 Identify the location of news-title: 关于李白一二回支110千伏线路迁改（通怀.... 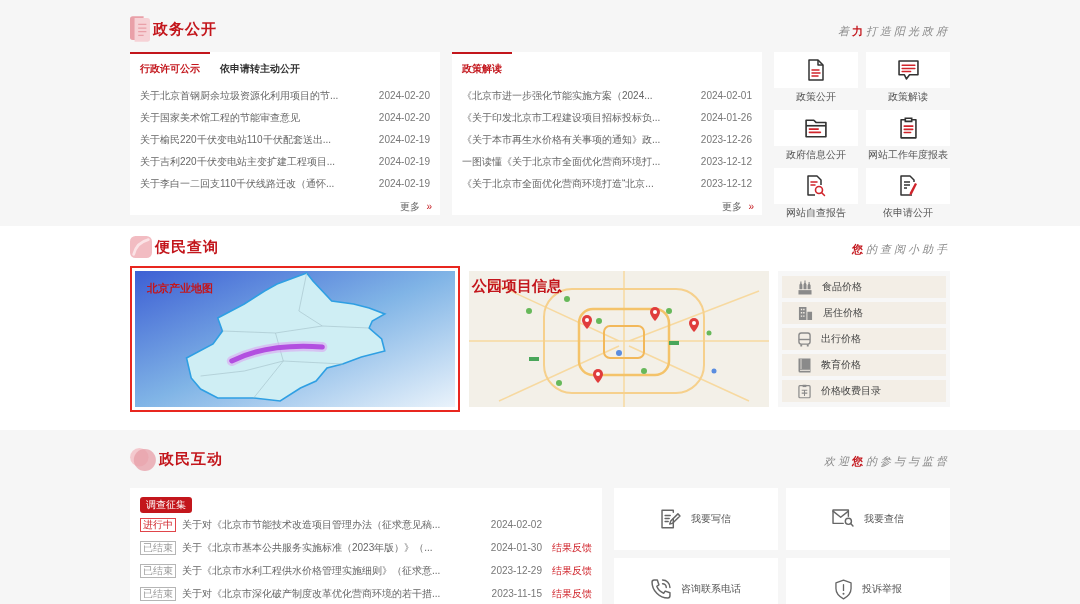
(237, 184).